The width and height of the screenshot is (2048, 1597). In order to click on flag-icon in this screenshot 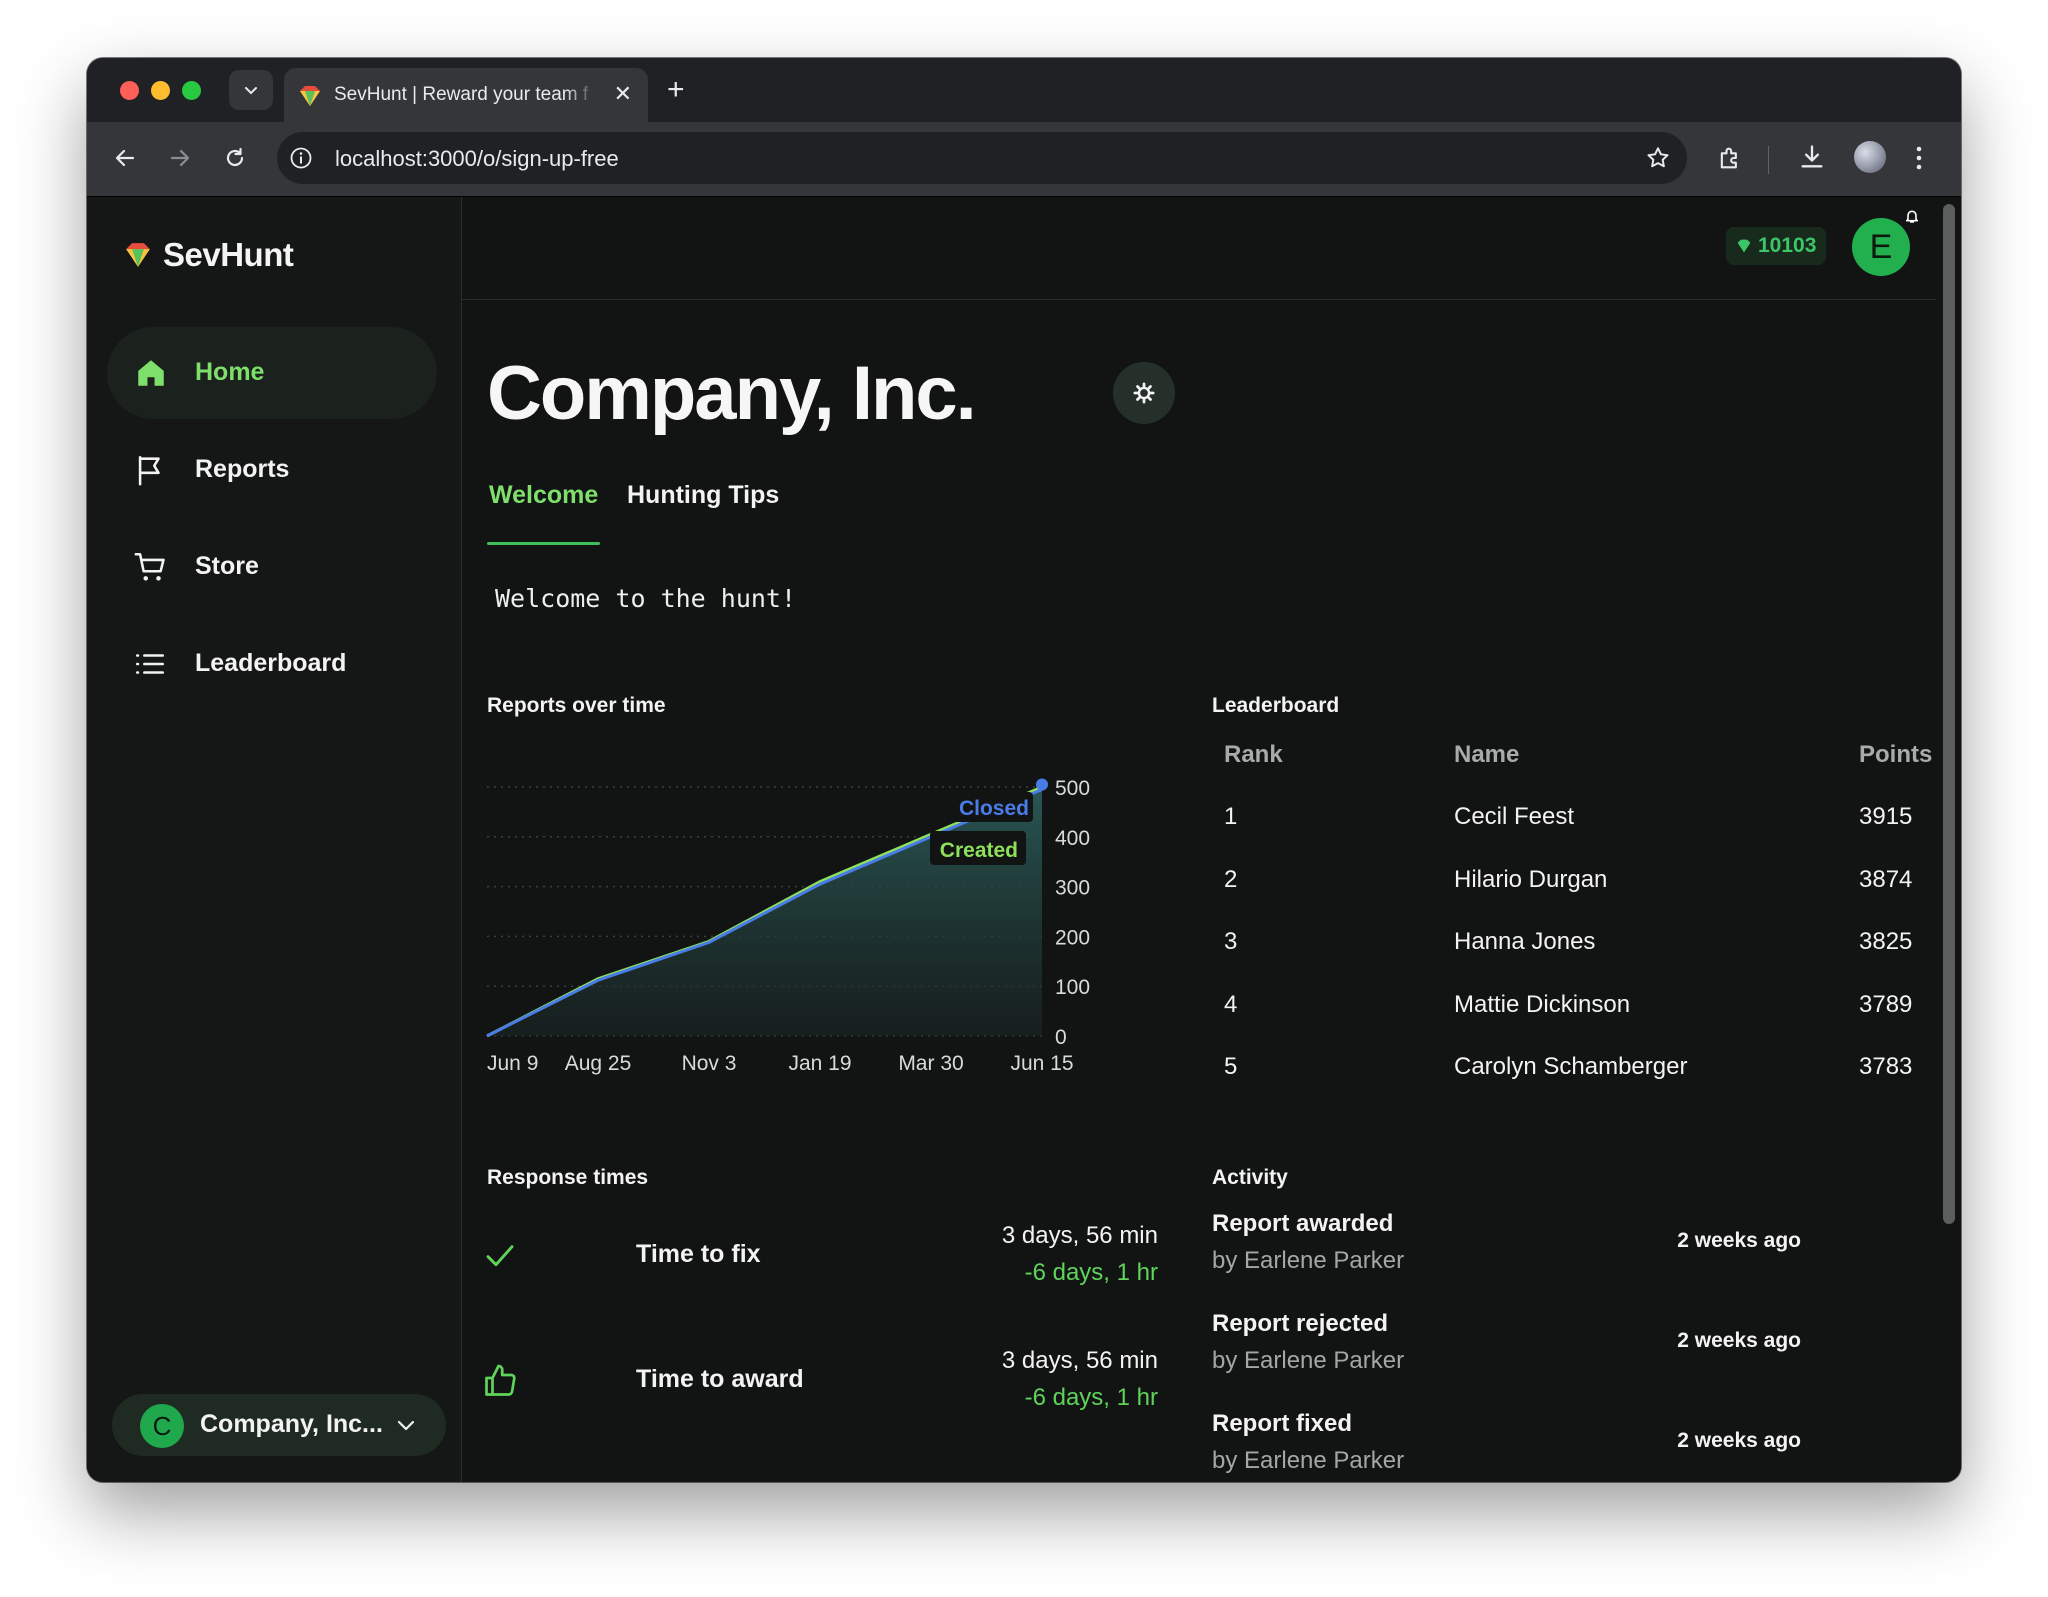, I will do `click(149, 470)`.